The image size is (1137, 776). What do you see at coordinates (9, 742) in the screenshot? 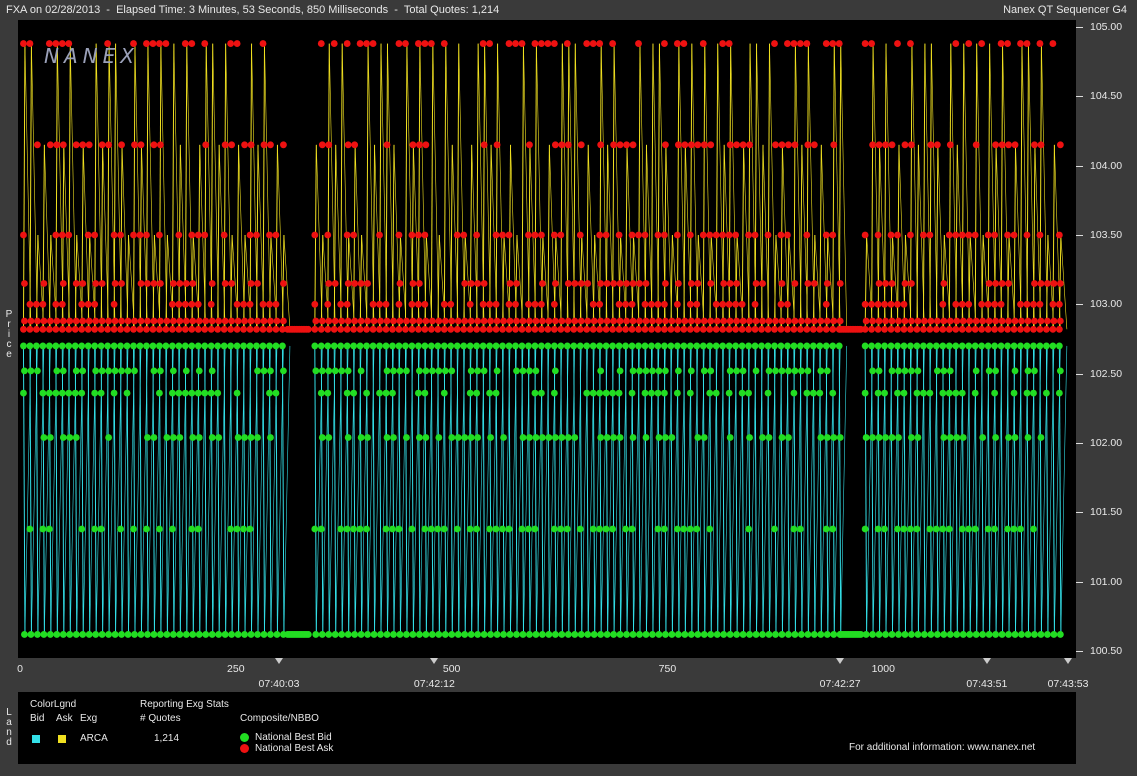
I see `land-label-char: d` at bounding box center [9, 742].